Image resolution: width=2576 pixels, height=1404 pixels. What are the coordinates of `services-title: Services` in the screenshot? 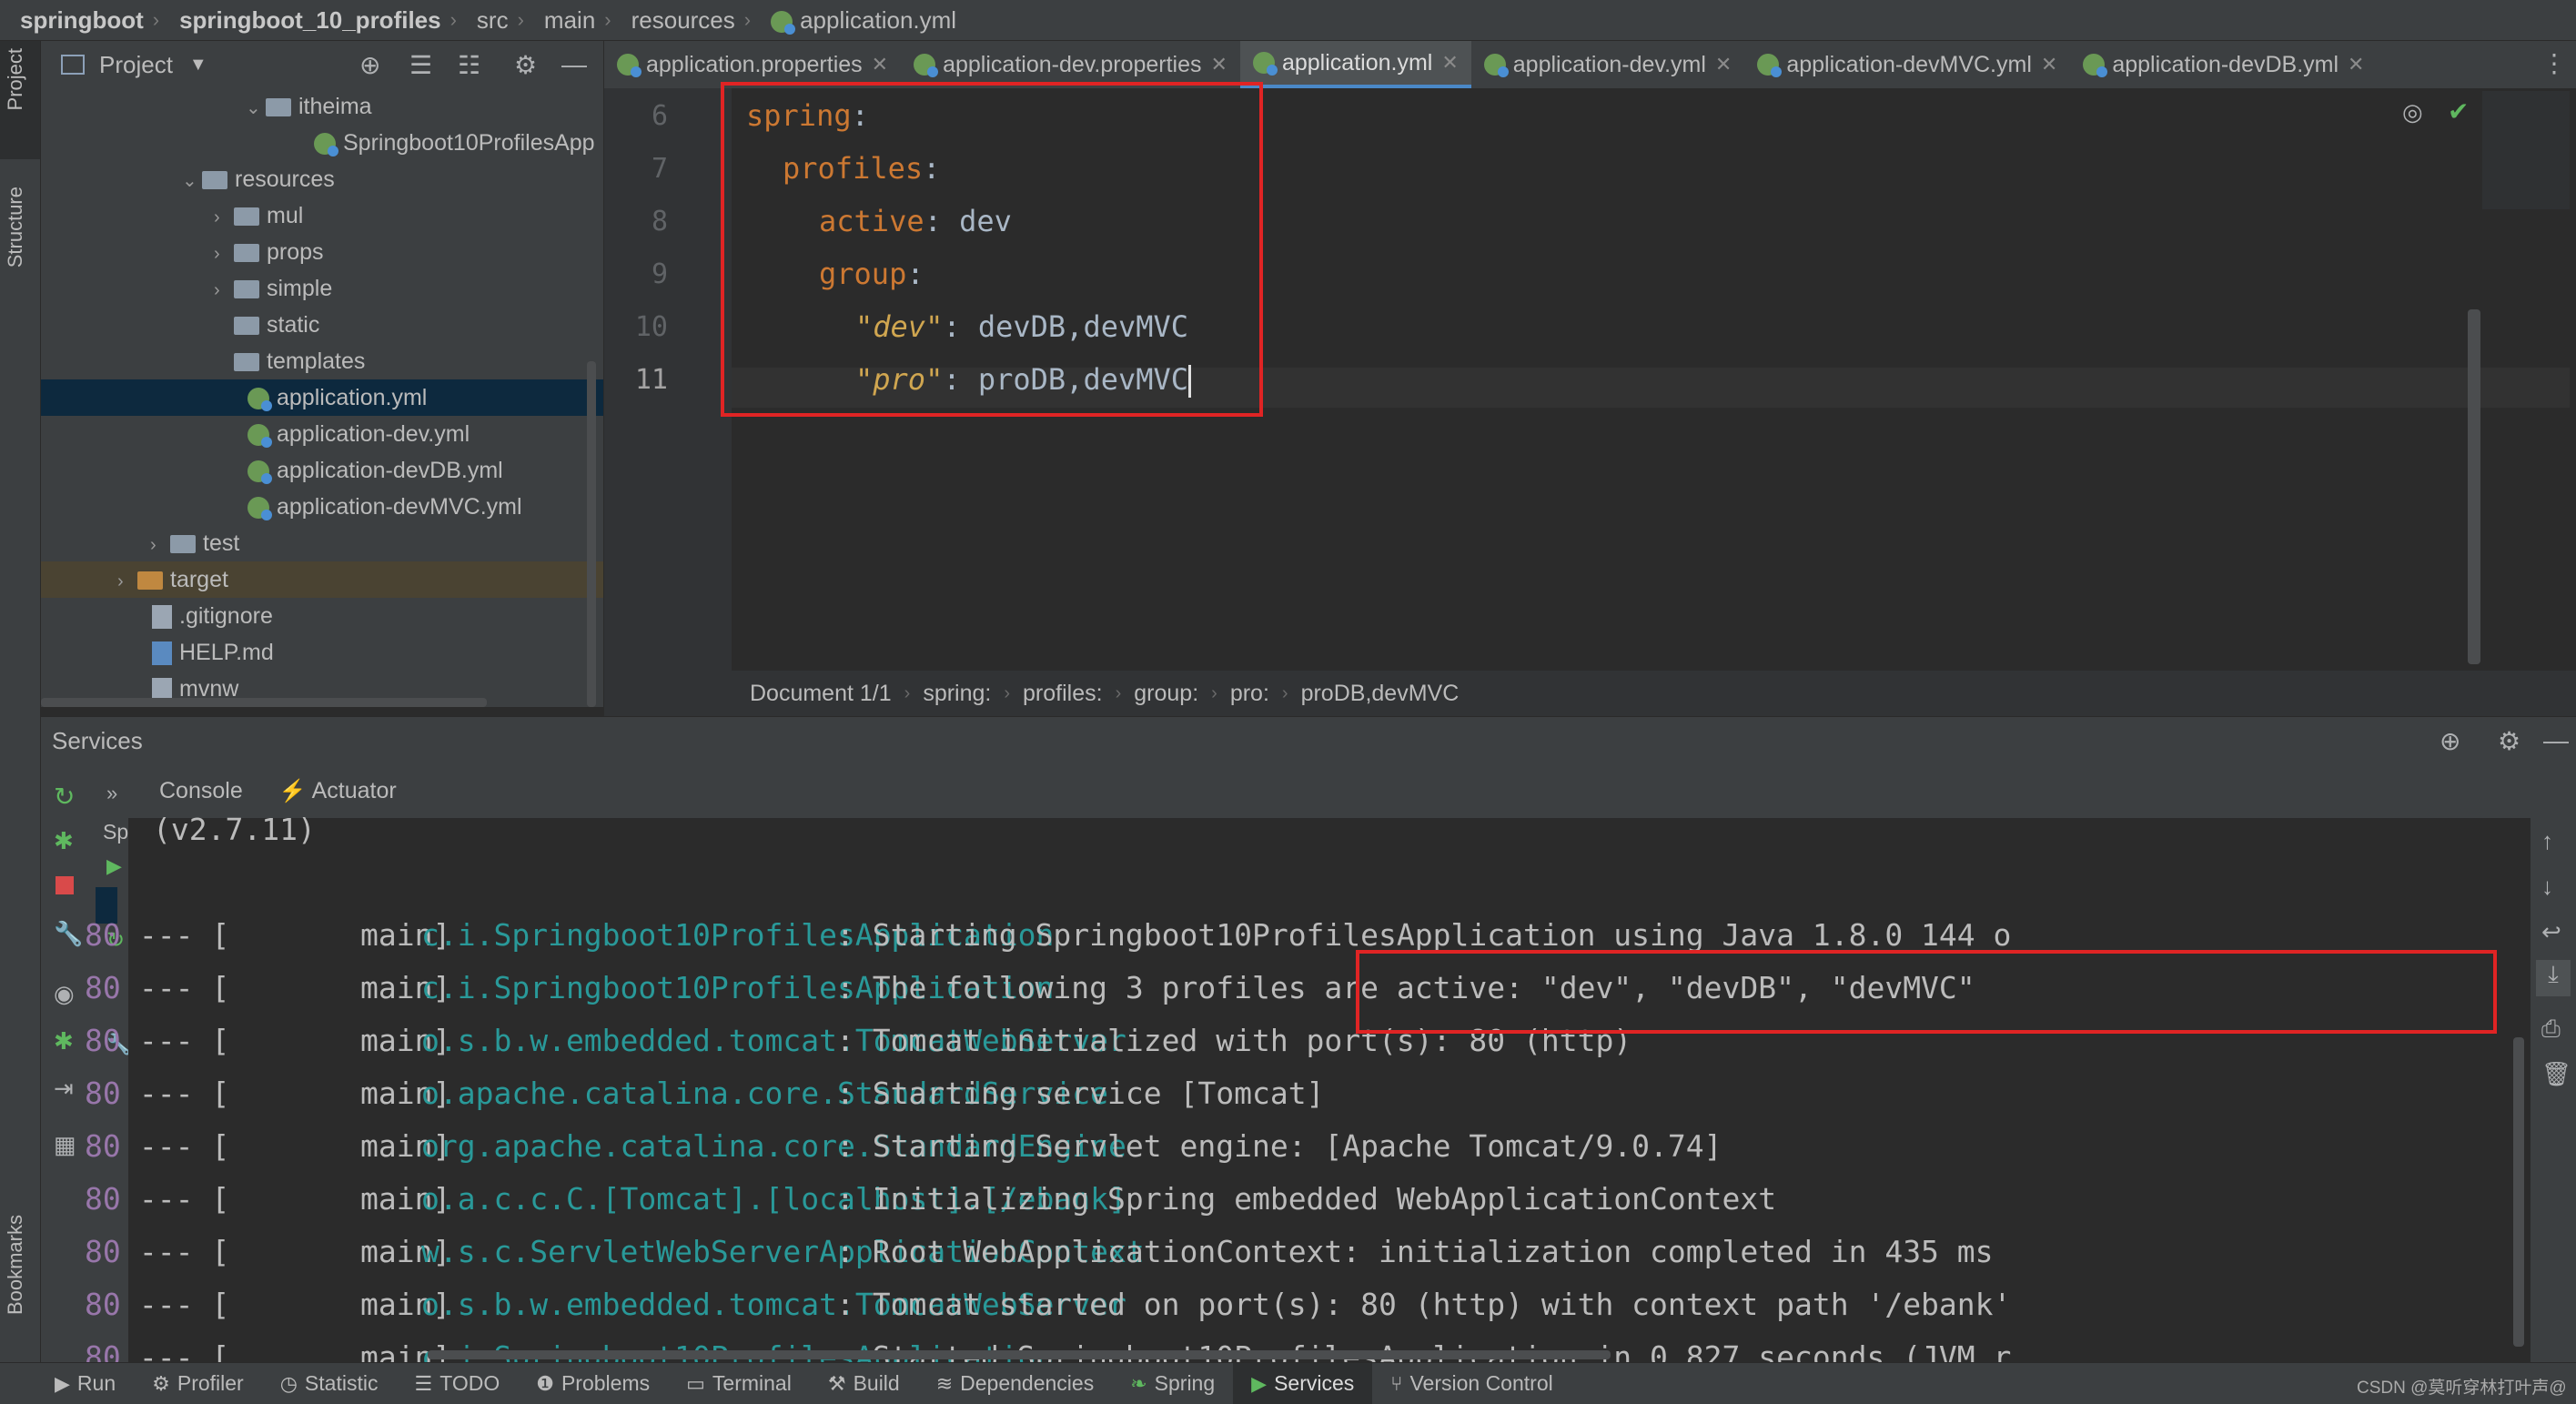 It's located at (97, 740).